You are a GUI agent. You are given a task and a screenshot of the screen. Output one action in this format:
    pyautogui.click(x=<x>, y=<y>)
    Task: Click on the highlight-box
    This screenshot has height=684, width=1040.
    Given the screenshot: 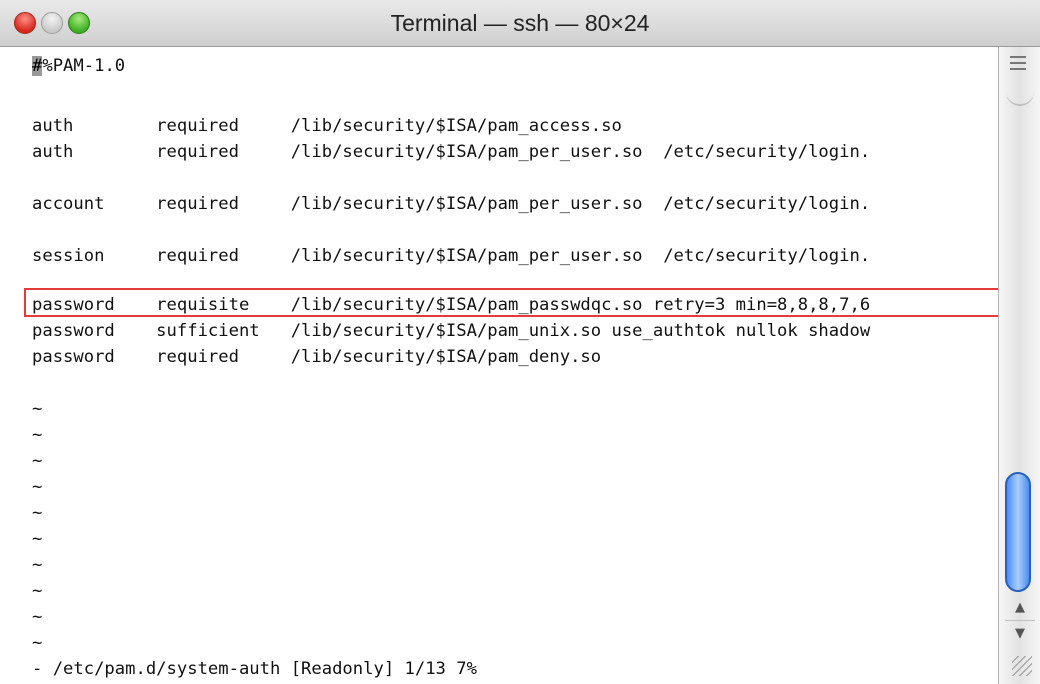 What is the action you would take?
    pyautogui.click(x=515, y=302)
    